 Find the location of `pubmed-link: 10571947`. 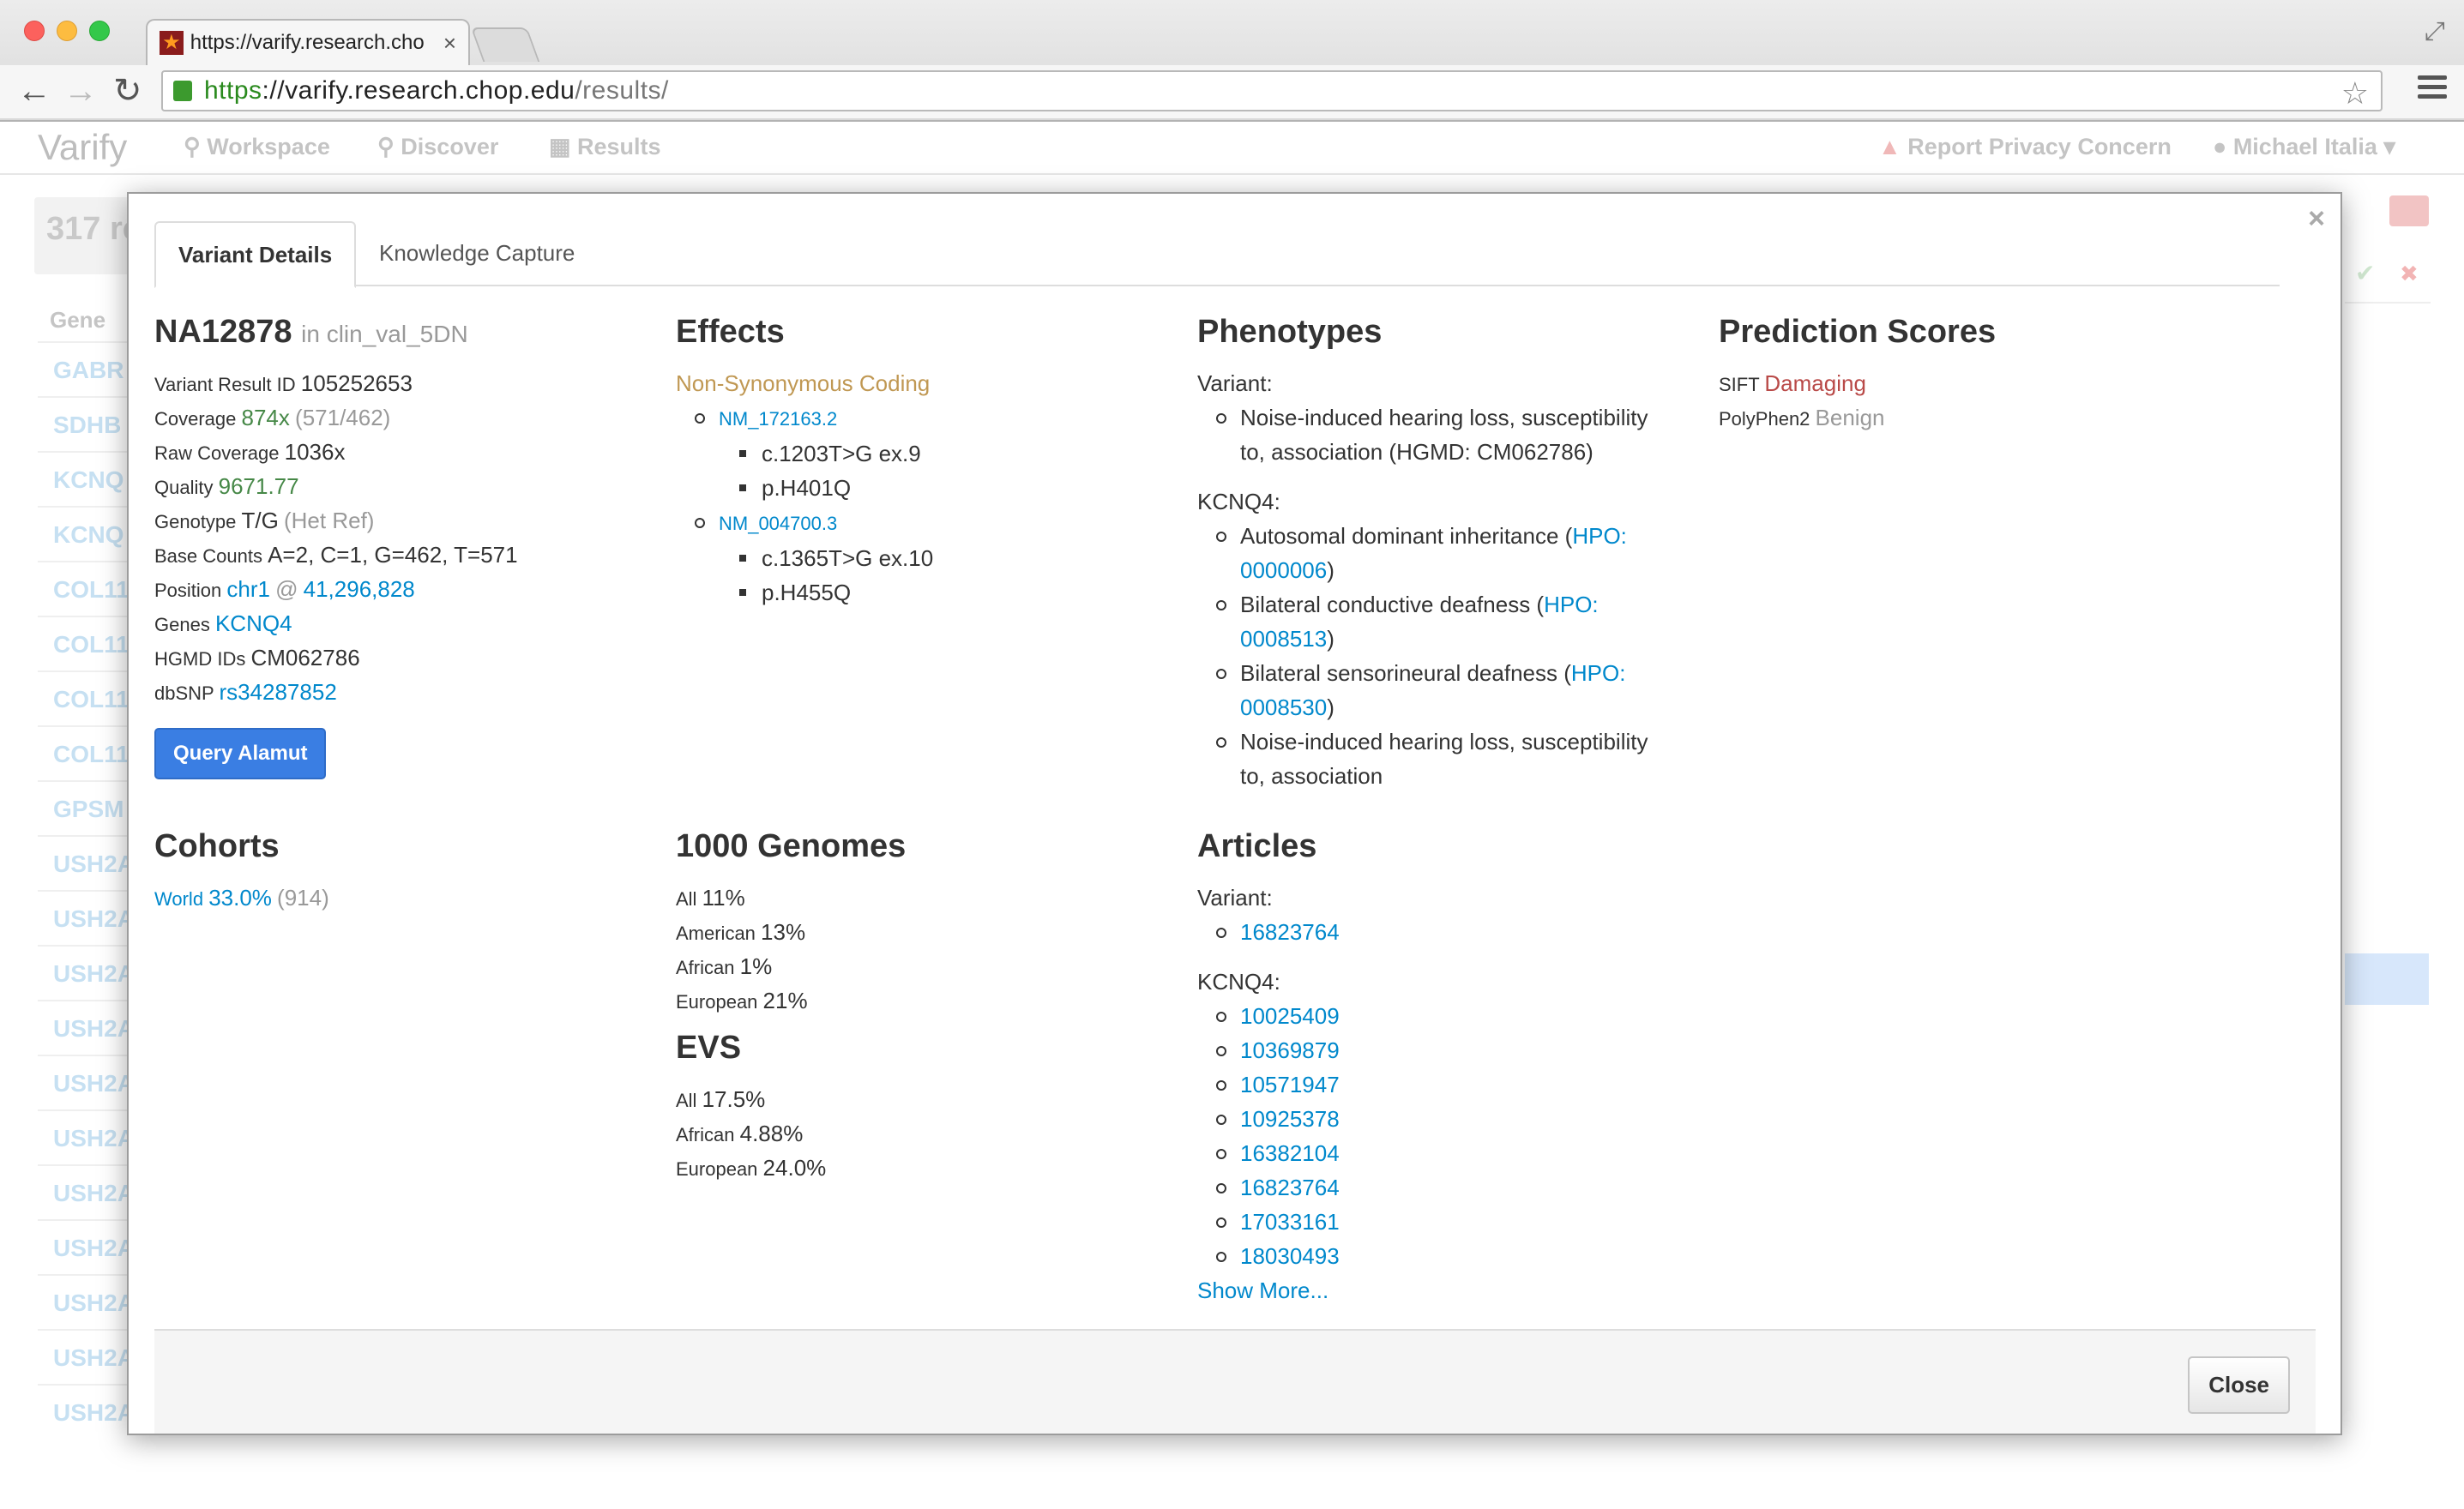

pubmed-link: 10571947 is located at coordinates (1290, 1084).